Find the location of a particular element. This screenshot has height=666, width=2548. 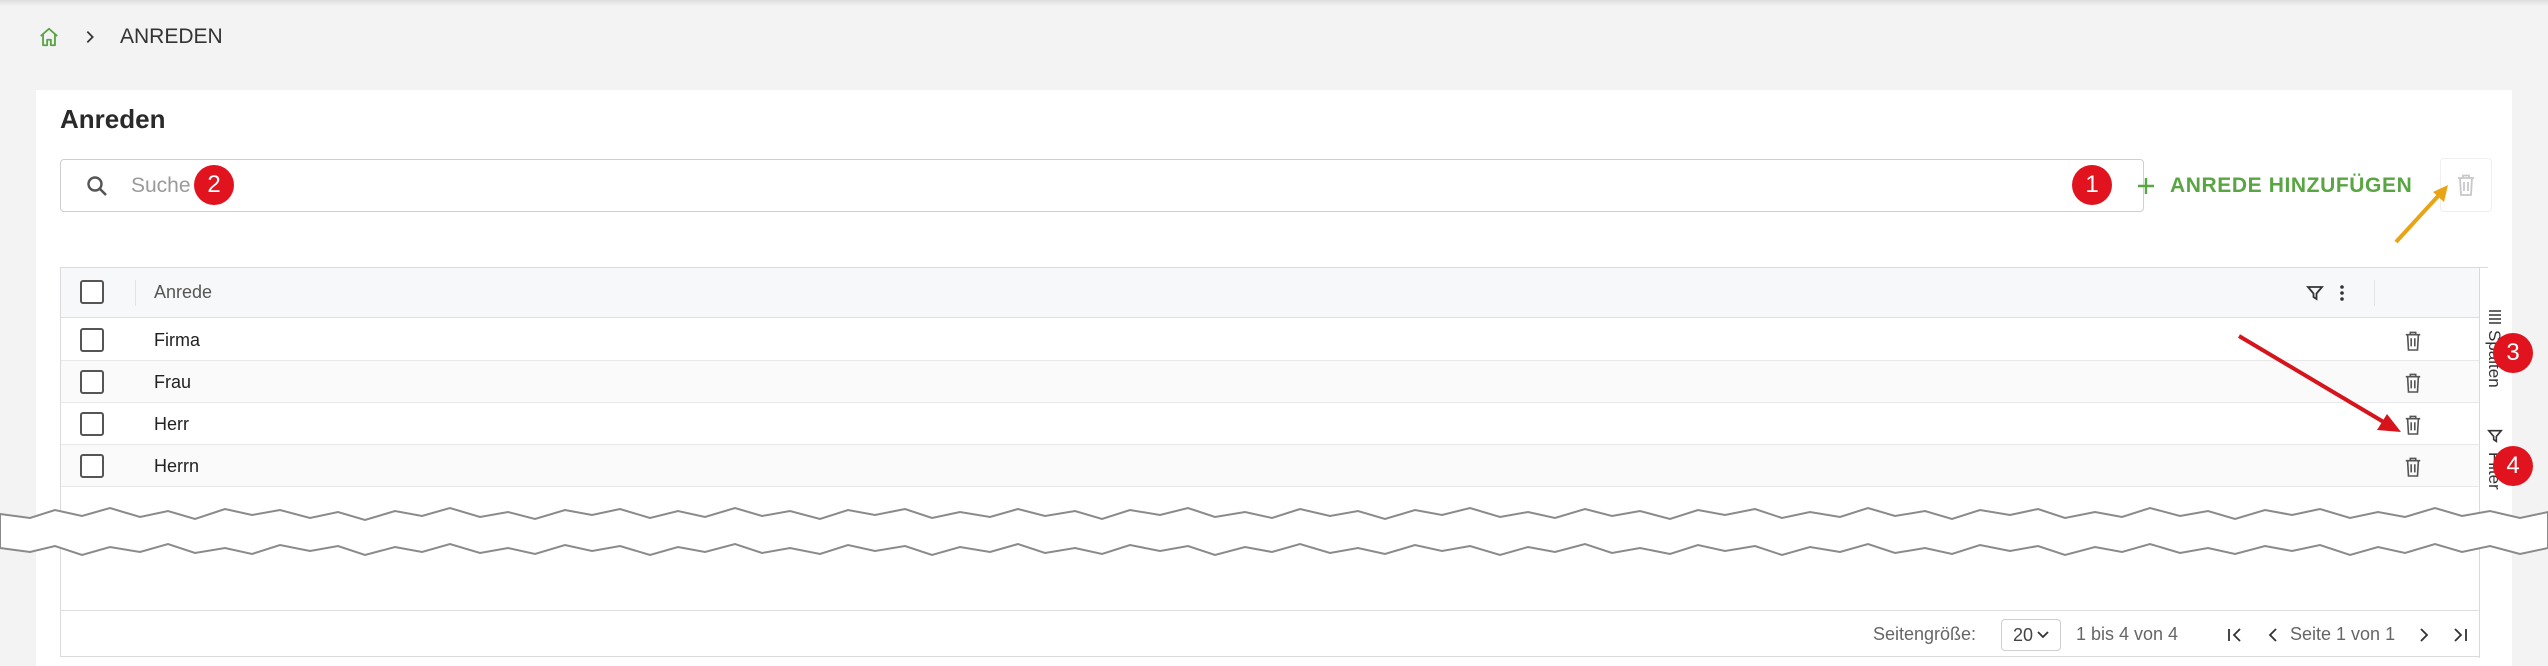

page-size-select: 20 is located at coordinates (2031, 635).